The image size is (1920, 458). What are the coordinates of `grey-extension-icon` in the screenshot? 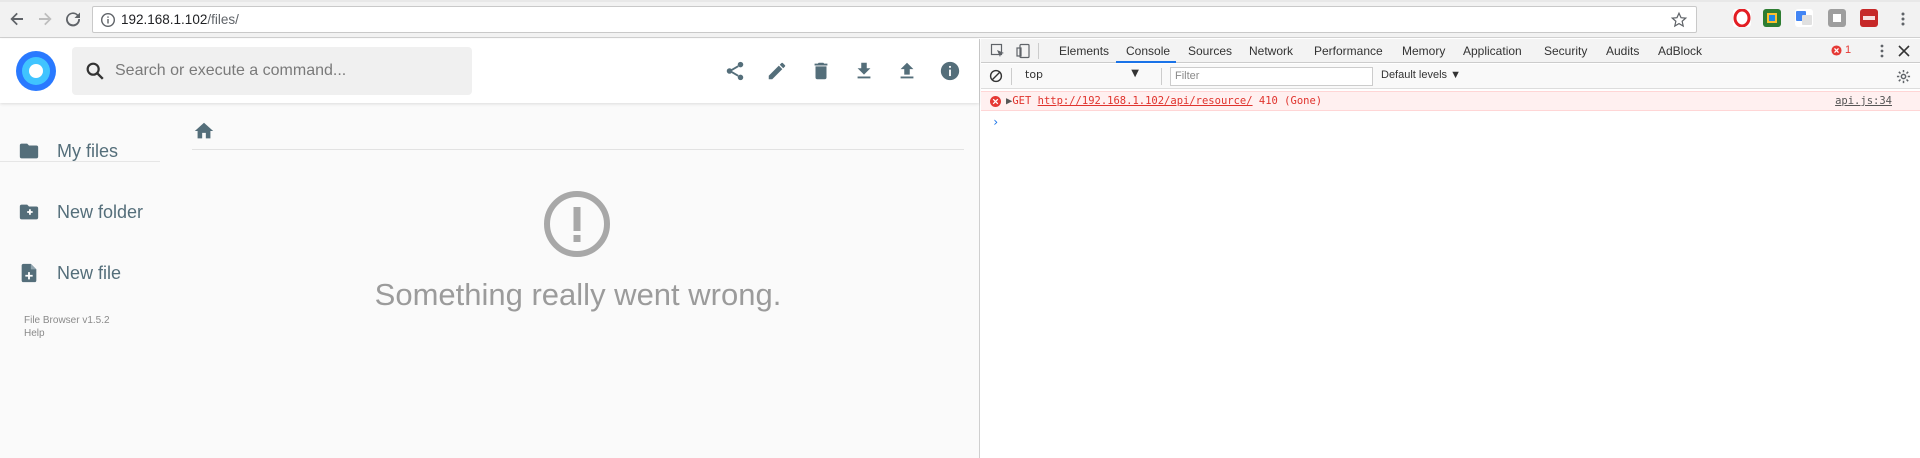 It's located at (1837, 18).